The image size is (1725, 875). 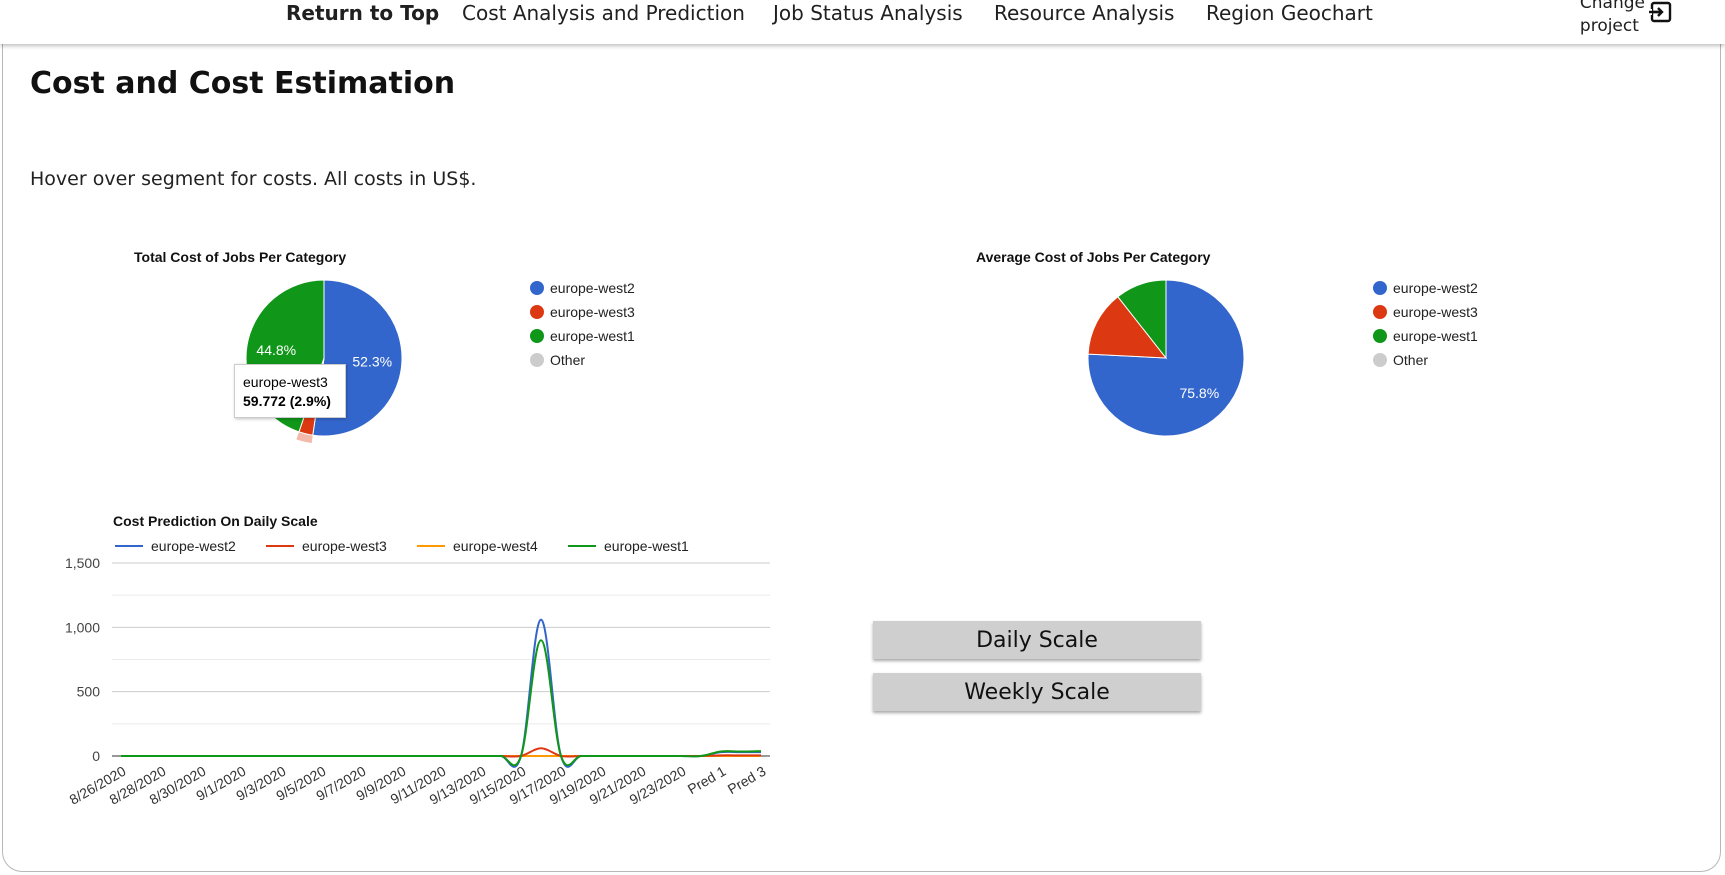 What do you see at coordinates (1612, 6) in the screenshot?
I see `change-project-label-line1: Change` at bounding box center [1612, 6].